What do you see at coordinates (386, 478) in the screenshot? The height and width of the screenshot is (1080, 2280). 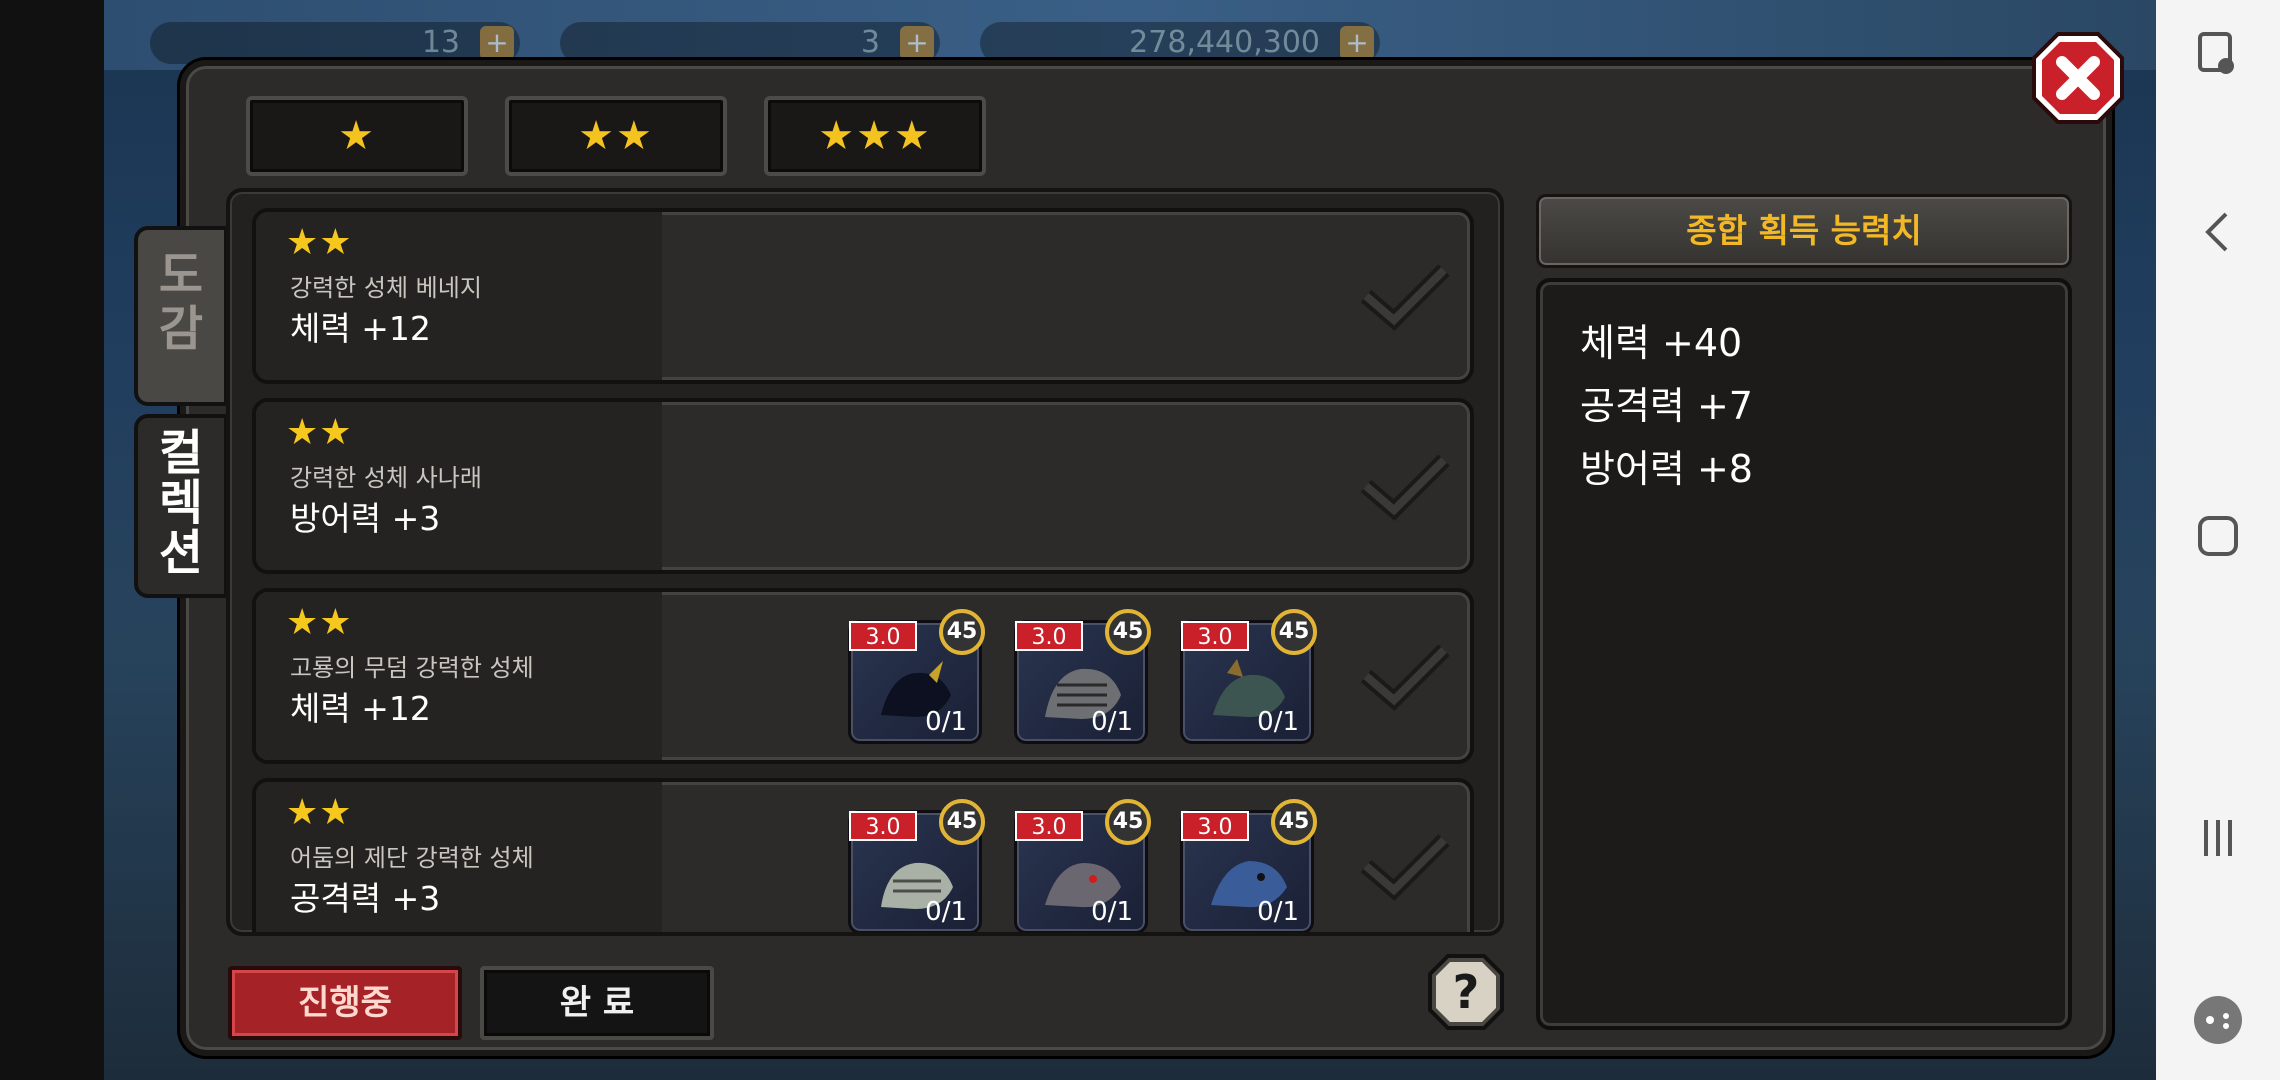 I see `collection-item-name: 강력한 성체 사나래` at bounding box center [386, 478].